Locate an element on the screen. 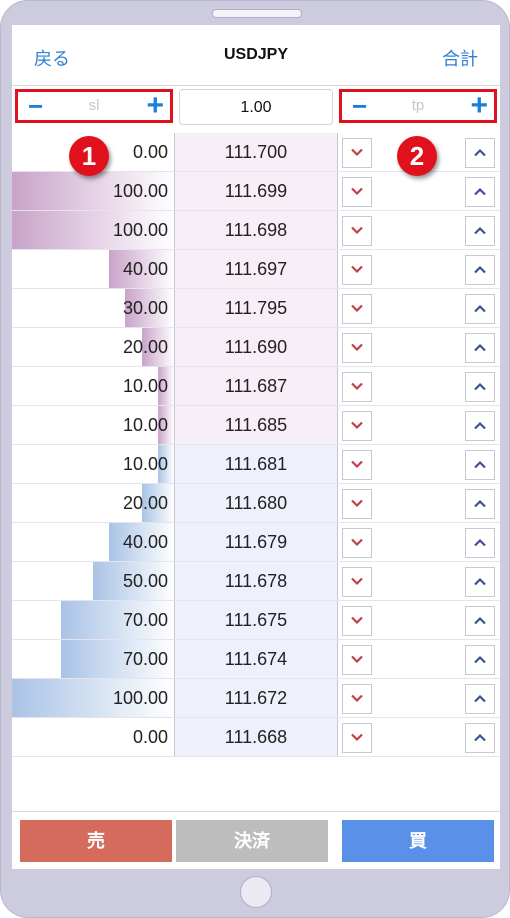 The height and width of the screenshot is (918, 510). price-cell: 111.672 is located at coordinates (256, 698).